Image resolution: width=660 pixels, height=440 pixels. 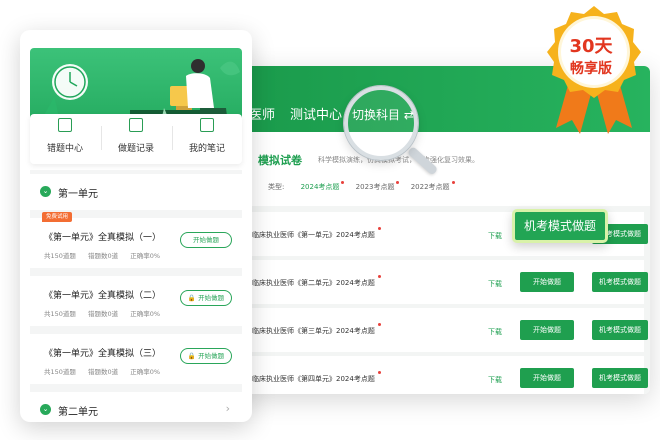 I want to click on swap-arrows-icon: ⇄, so click(x=408, y=115).